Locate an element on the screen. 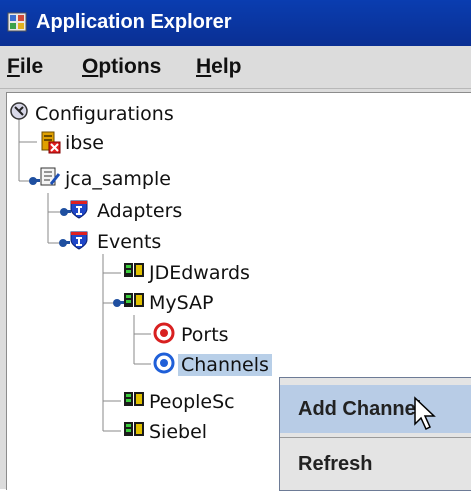 The height and width of the screenshot is (491, 471). tree-label-ports: Ports is located at coordinates (205, 335).